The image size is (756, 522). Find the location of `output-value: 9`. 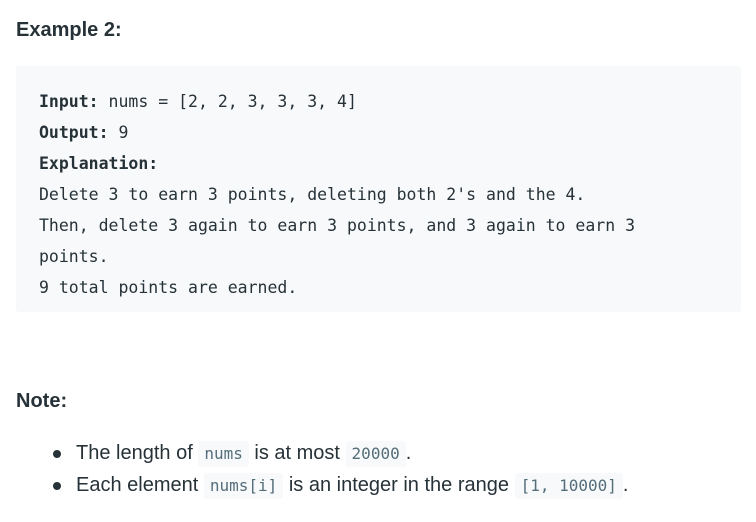

output-value: 9 is located at coordinates (118, 132).